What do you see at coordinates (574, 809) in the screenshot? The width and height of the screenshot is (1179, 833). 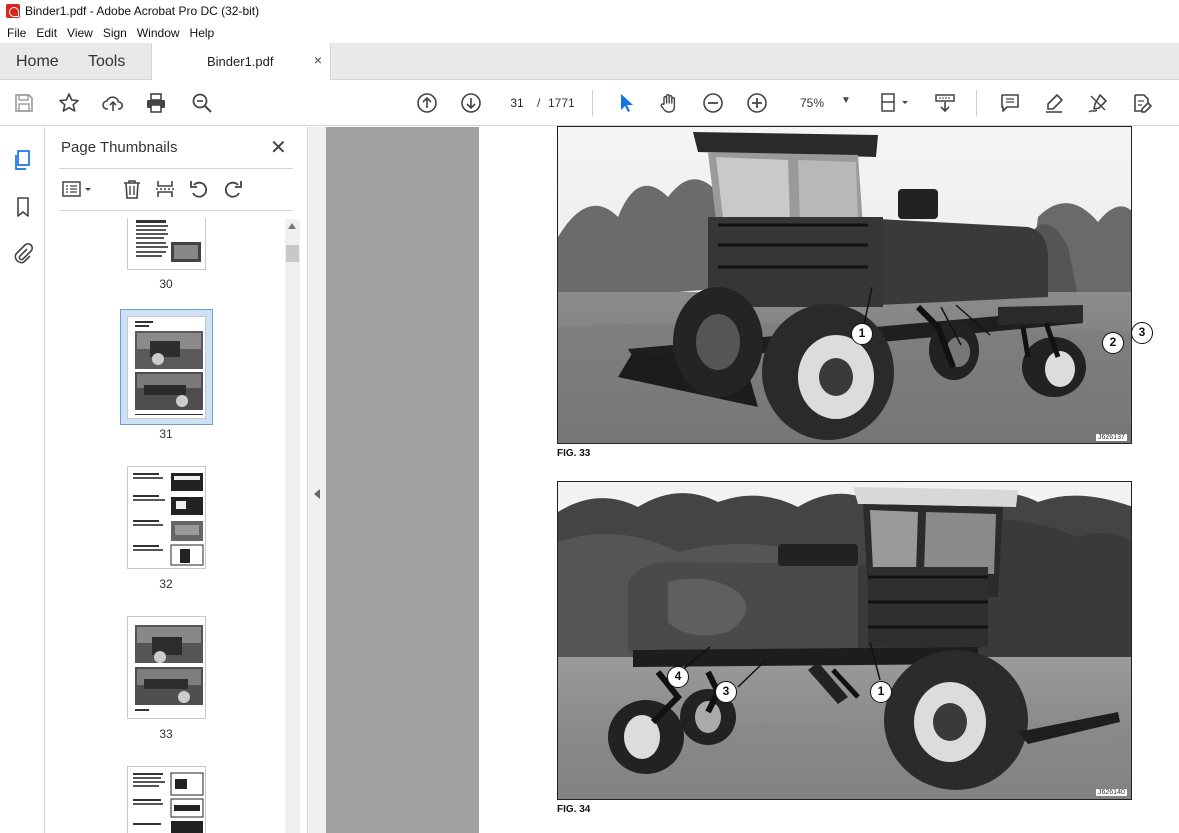 I see `figure-34-caption: FIG. 34` at bounding box center [574, 809].